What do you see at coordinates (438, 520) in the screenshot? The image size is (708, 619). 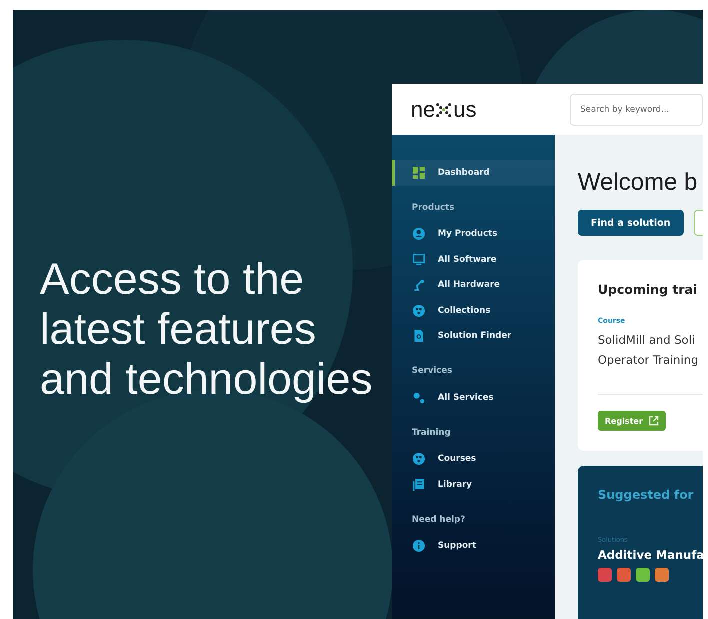 I see `section-heading: Need help?` at bounding box center [438, 520].